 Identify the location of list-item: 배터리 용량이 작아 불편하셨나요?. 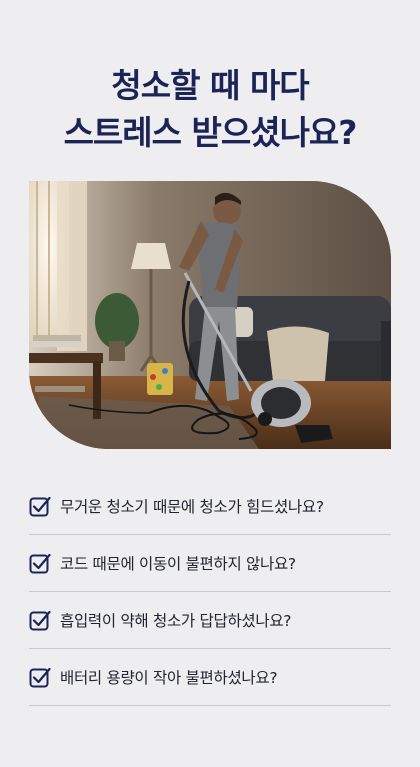
(210, 677).